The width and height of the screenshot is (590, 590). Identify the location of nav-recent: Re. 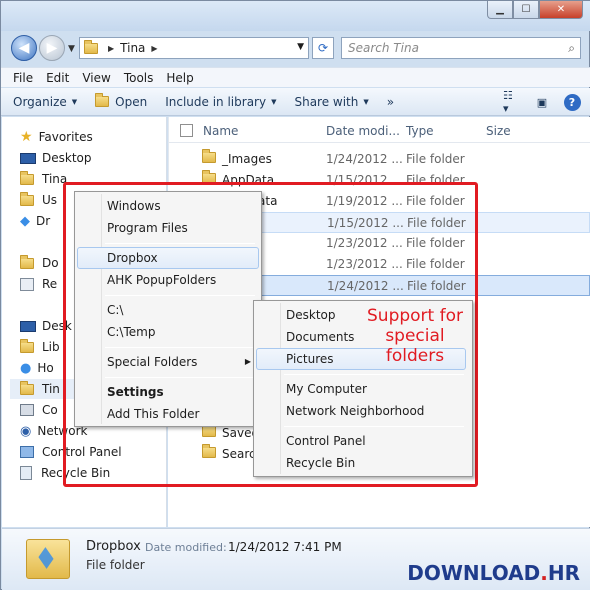
(38, 284).